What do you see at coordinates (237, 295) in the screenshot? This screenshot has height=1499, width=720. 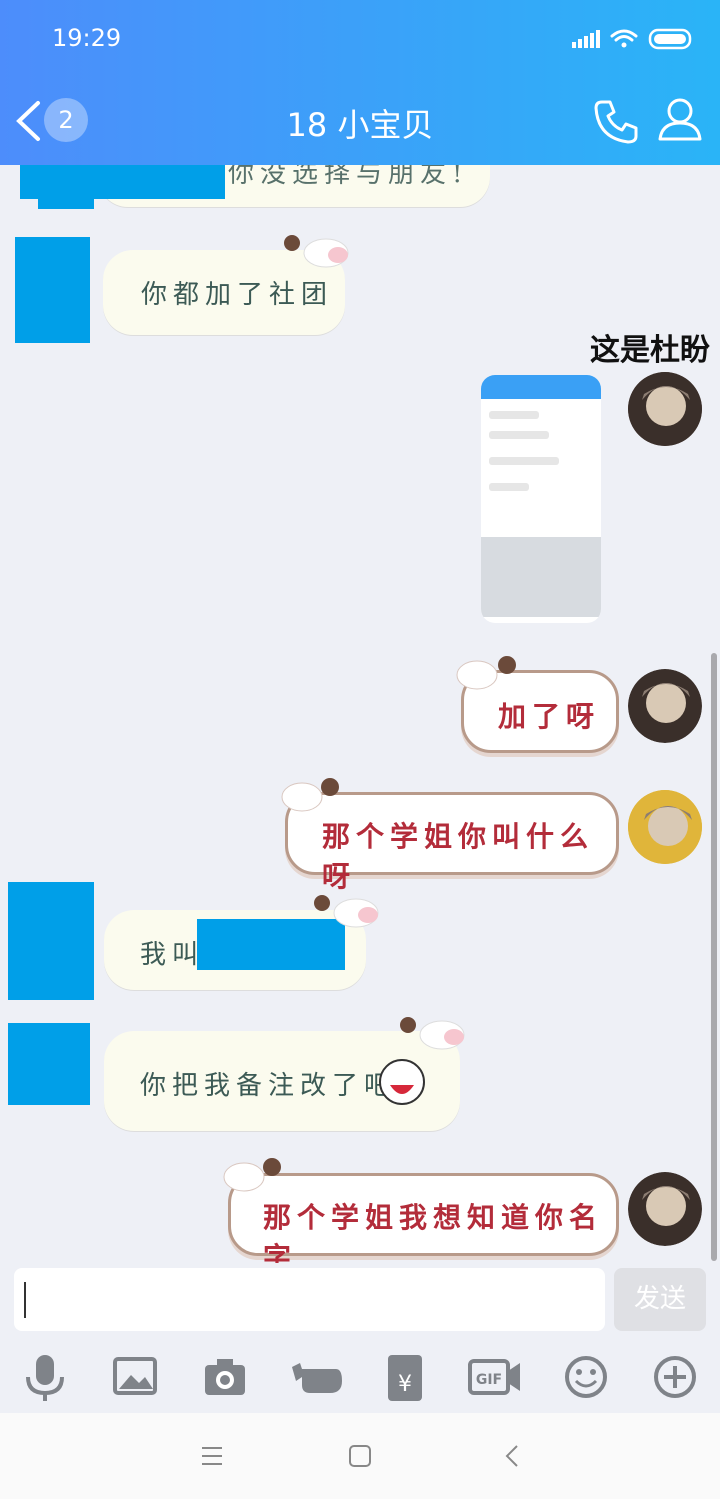 I see `message-text: 你都加了社团` at bounding box center [237, 295].